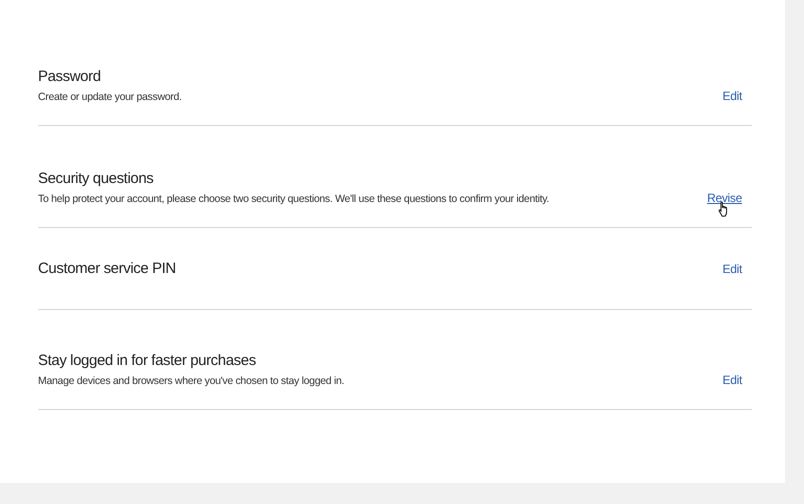 This screenshot has height=504, width=804. What do you see at coordinates (70, 76) in the screenshot?
I see `section-title: Password` at bounding box center [70, 76].